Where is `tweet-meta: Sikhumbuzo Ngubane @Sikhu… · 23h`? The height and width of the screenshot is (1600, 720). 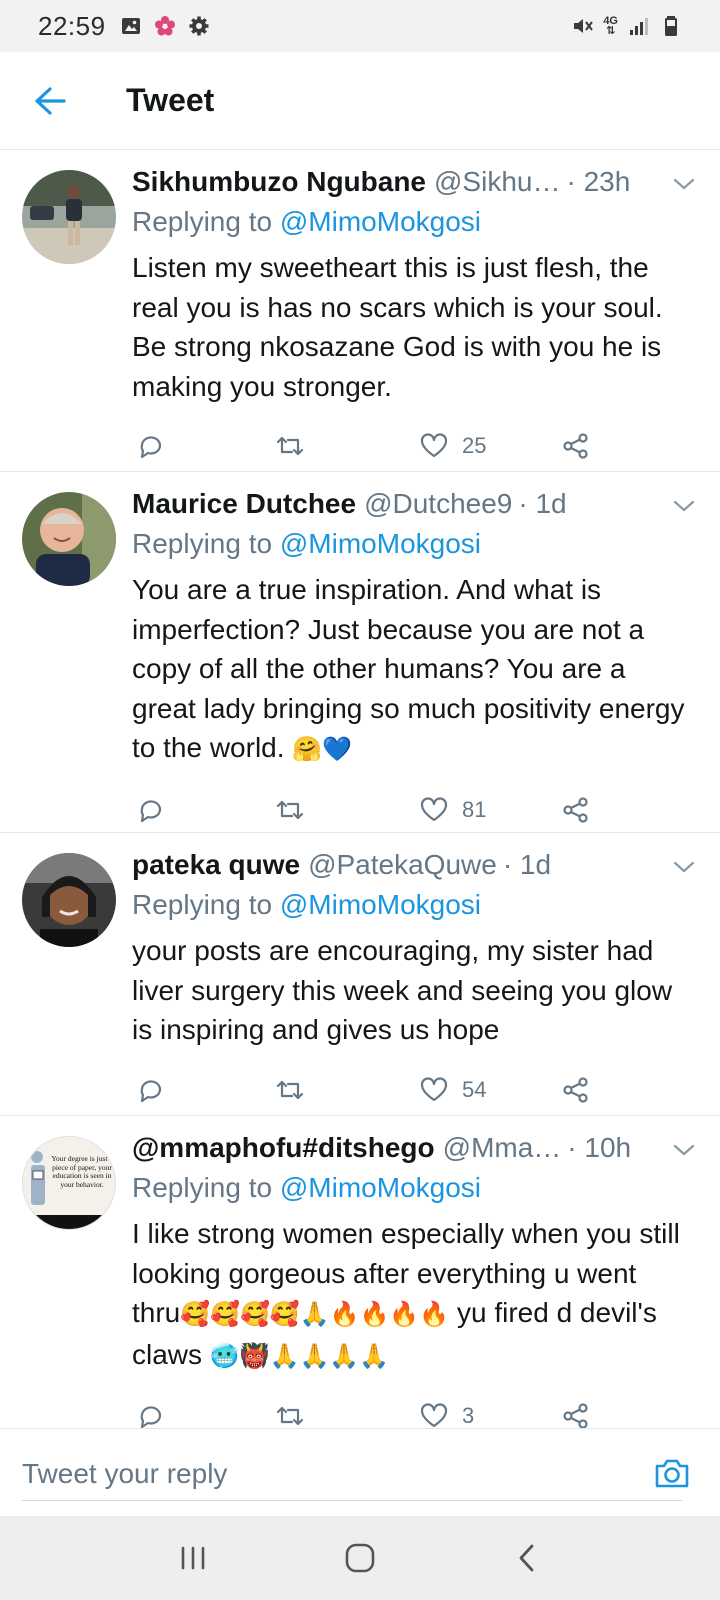
tweet-meta: Sikhumbuzo Ngubane @Sikhu… · 23h is located at coordinates (416, 185).